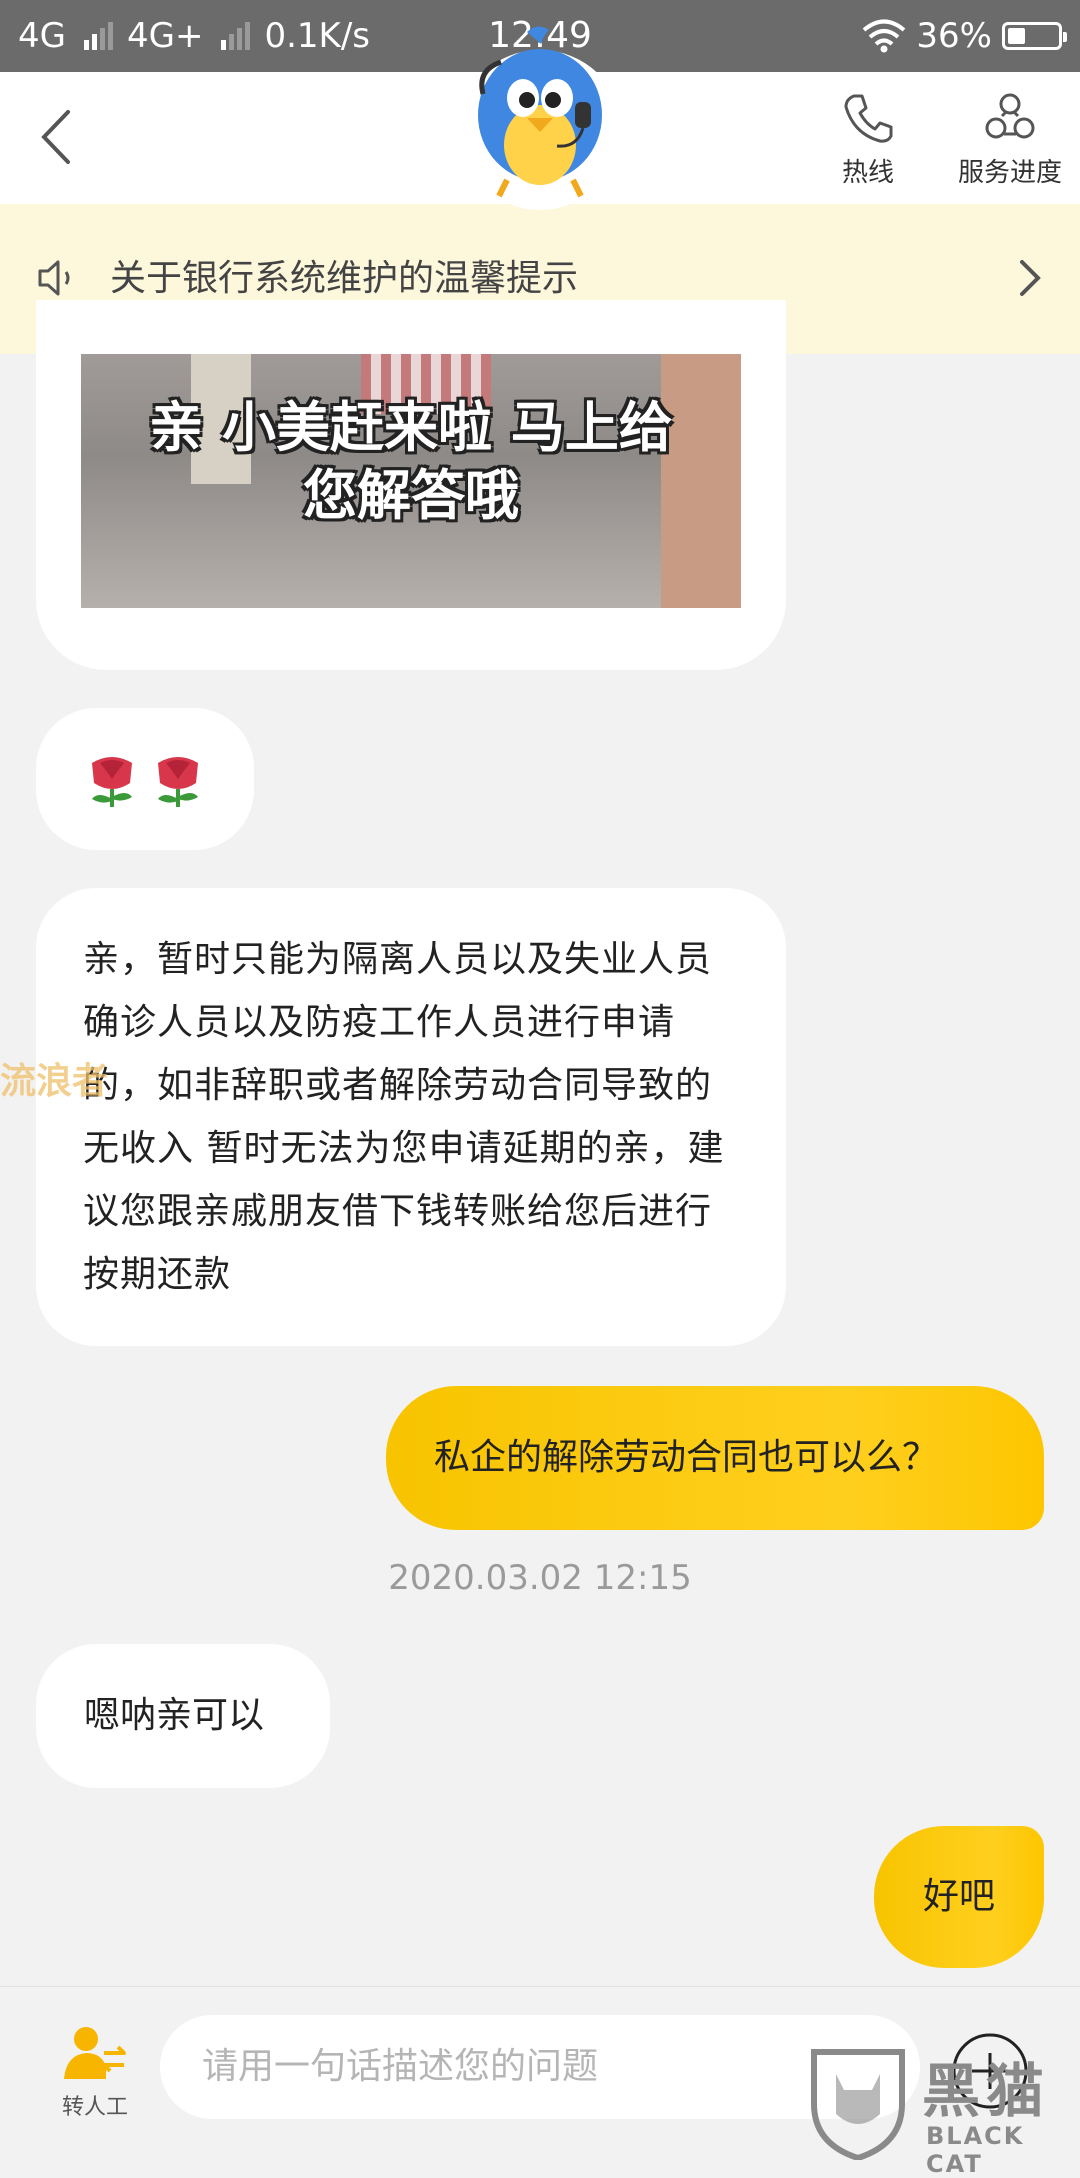 This screenshot has height=2178, width=1080. I want to click on phone-icon, so click(868, 118).